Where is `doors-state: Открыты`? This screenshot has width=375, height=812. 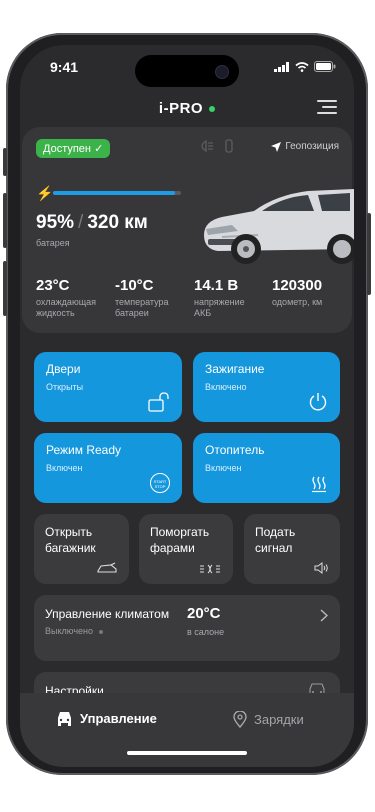 doors-state: Открыты is located at coordinates (65, 387).